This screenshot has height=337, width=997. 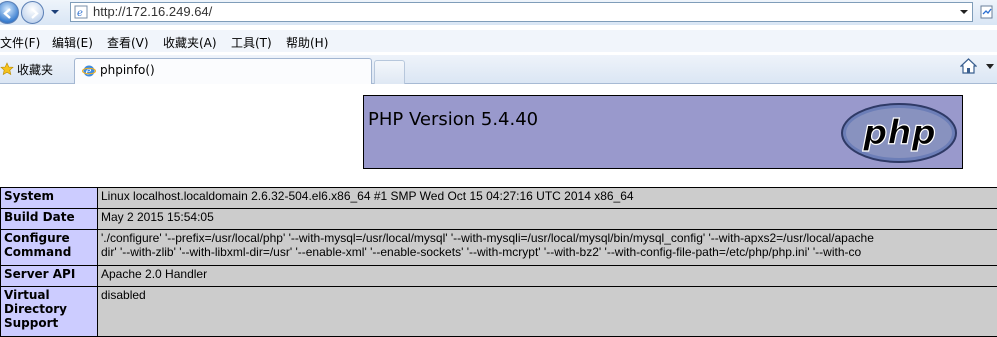 I want to click on row-value: disabled, so click(x=547, y=312).